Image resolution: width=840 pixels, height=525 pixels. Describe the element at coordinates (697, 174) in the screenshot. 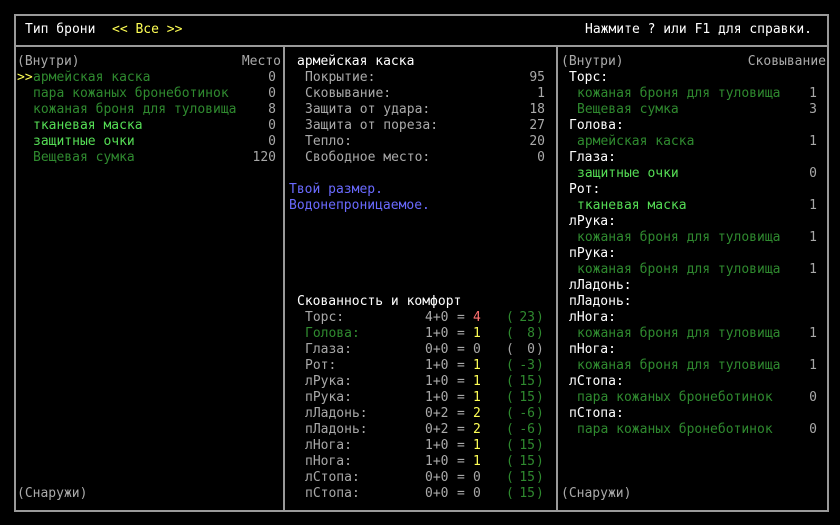

I see `layer-item-row: защитные очки 0` at that location.